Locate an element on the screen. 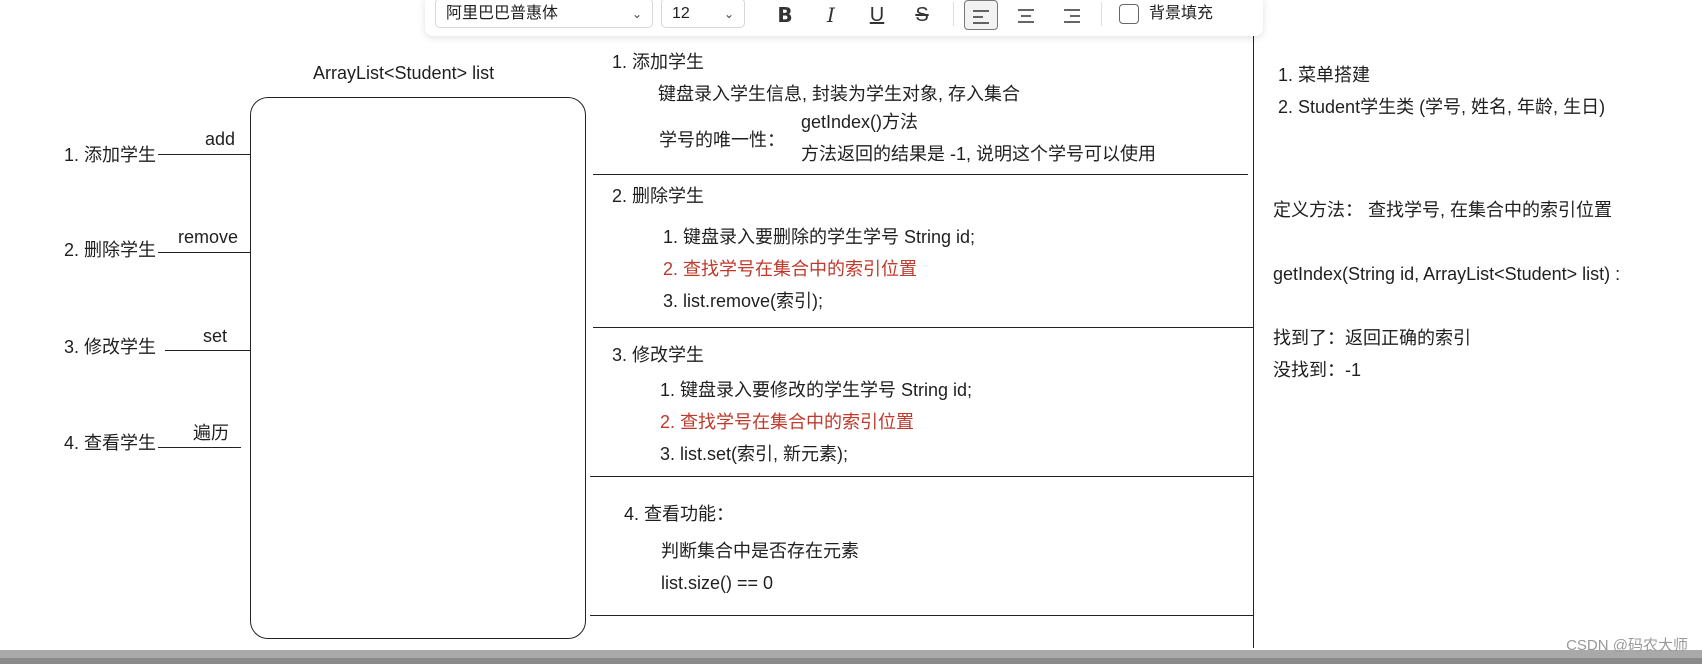  left-item-view-label: 4. 查看学生 is located at coordinates (110, 443).